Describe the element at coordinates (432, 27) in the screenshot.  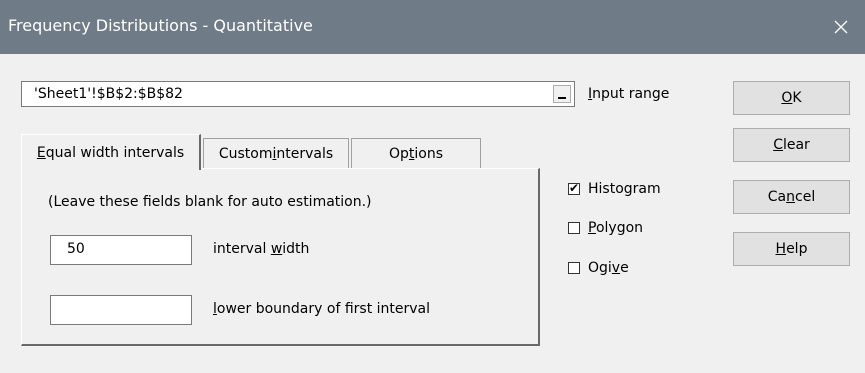
I see `title-bar: Frequency Distributions - Quantitative` at that location.